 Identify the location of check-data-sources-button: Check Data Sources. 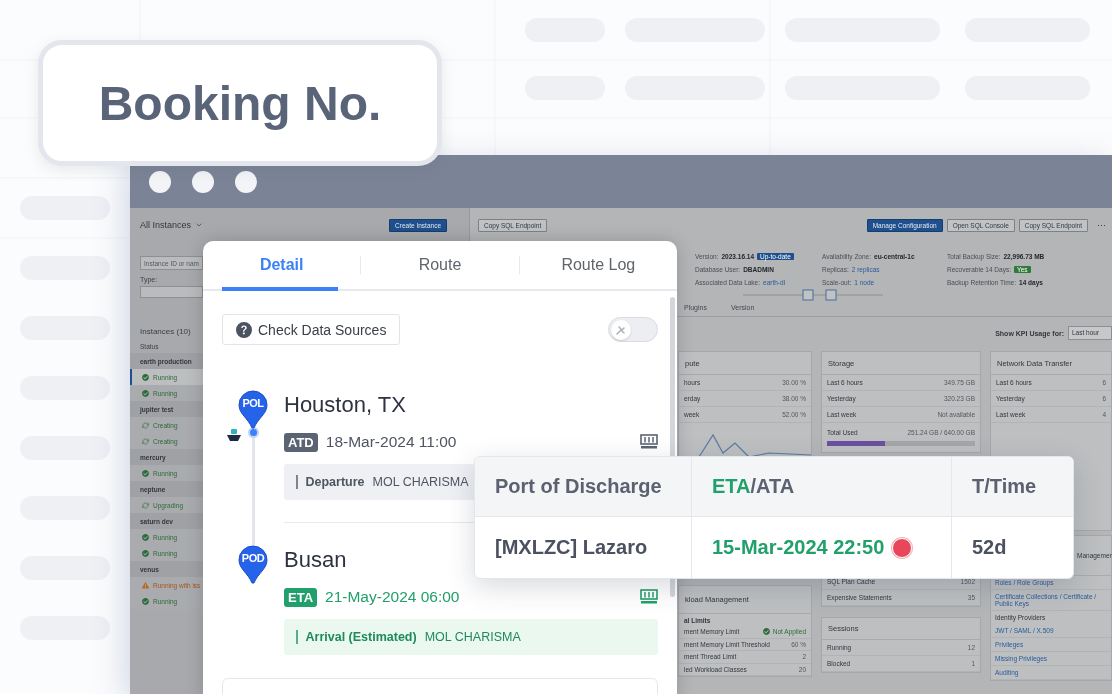
(311, 329).